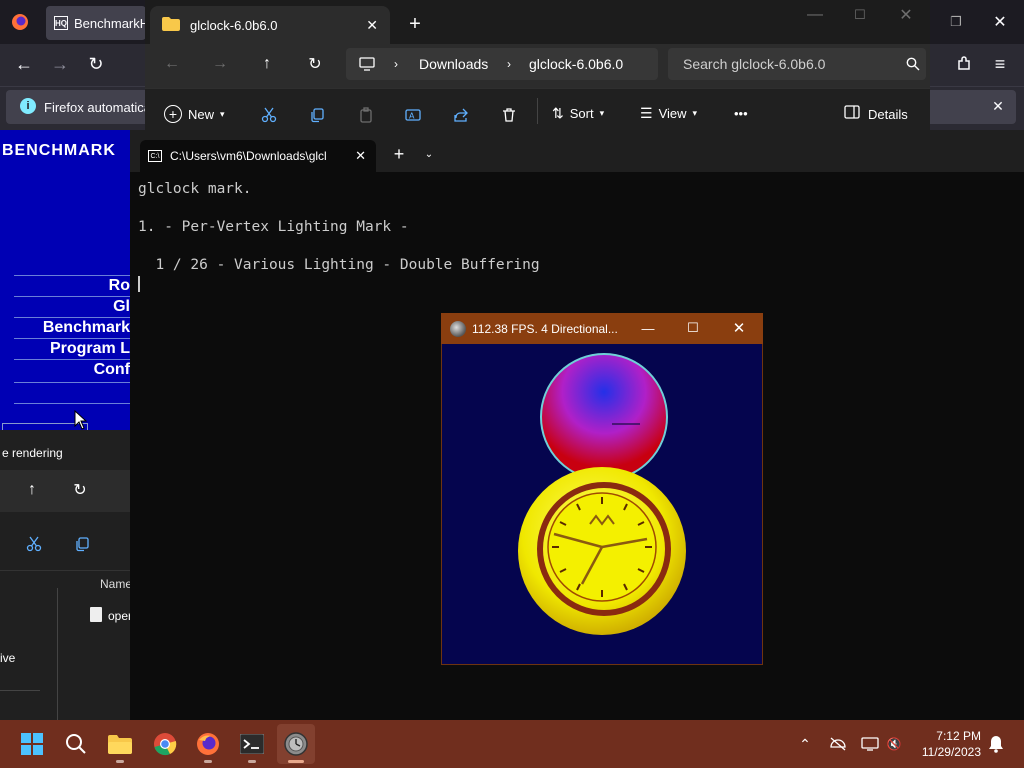  I want to click on view-icon: ☰, so click(646, 113).